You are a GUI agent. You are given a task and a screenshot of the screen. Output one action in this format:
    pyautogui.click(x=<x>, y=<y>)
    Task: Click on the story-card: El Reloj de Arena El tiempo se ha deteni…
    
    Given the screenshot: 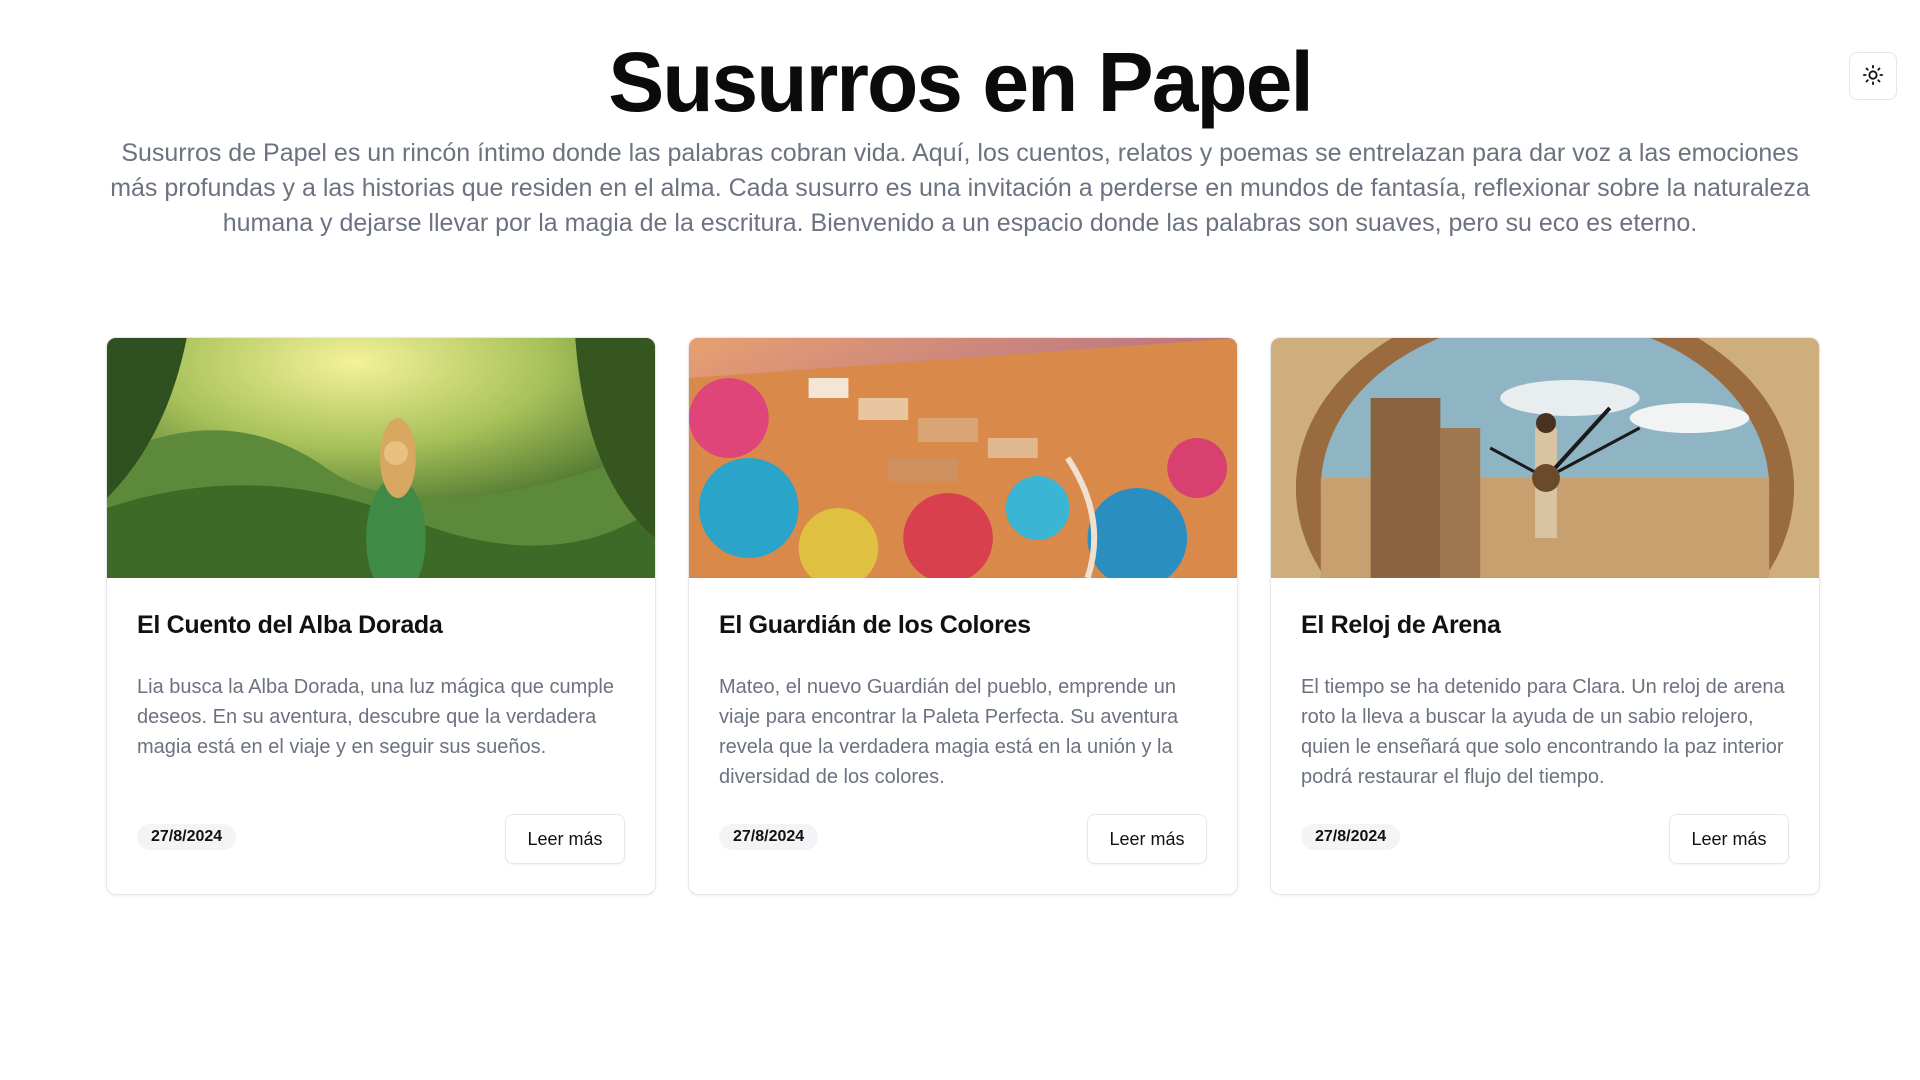 What is the action you would take?
    pyautogui.click(x=1545, y=616)
    